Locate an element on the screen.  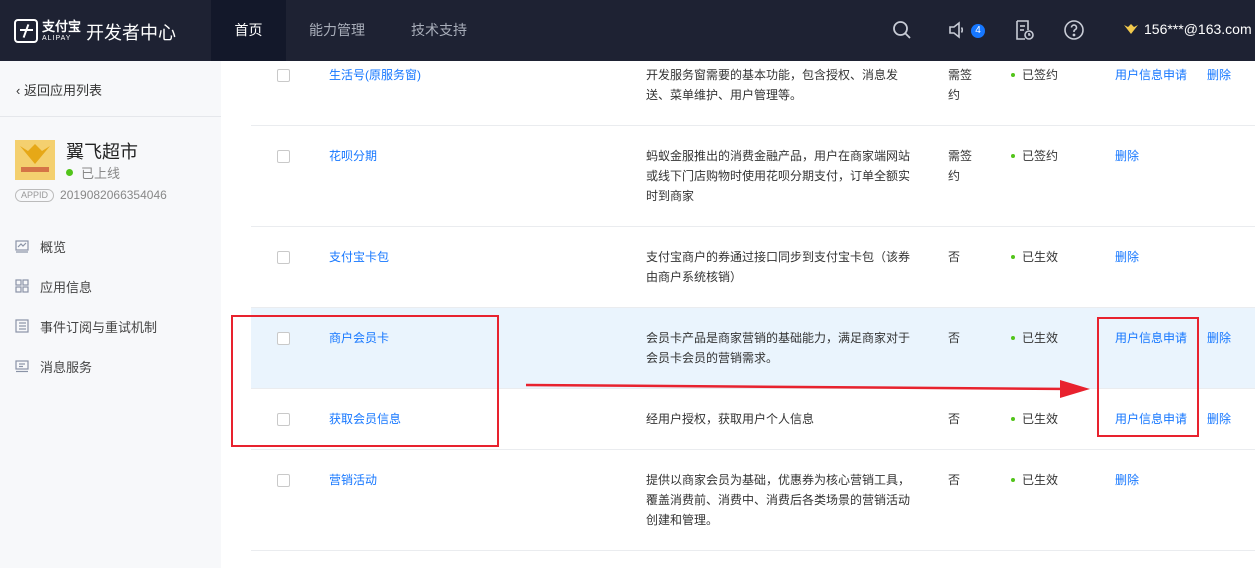
appid-row: APPID 2019082066354046 is located at coordinates (91, 195).